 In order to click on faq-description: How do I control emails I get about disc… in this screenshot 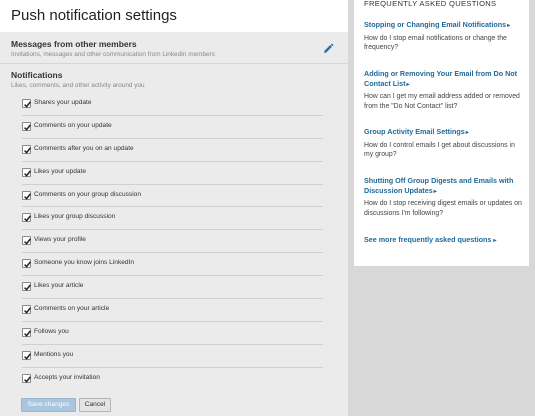, I will do `click(439, 150)`.